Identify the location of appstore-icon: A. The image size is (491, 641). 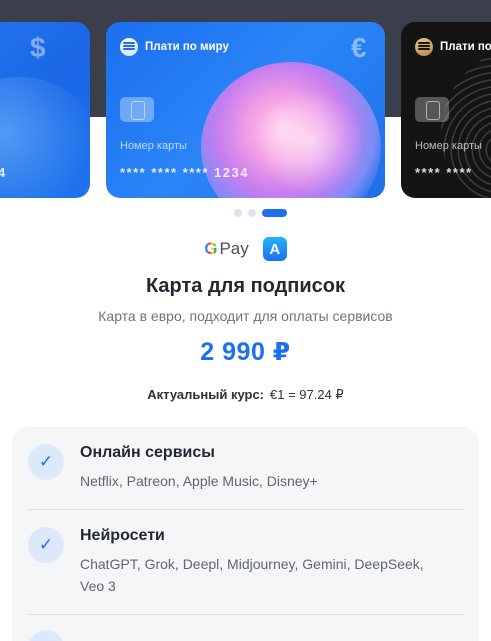
(274, 249).